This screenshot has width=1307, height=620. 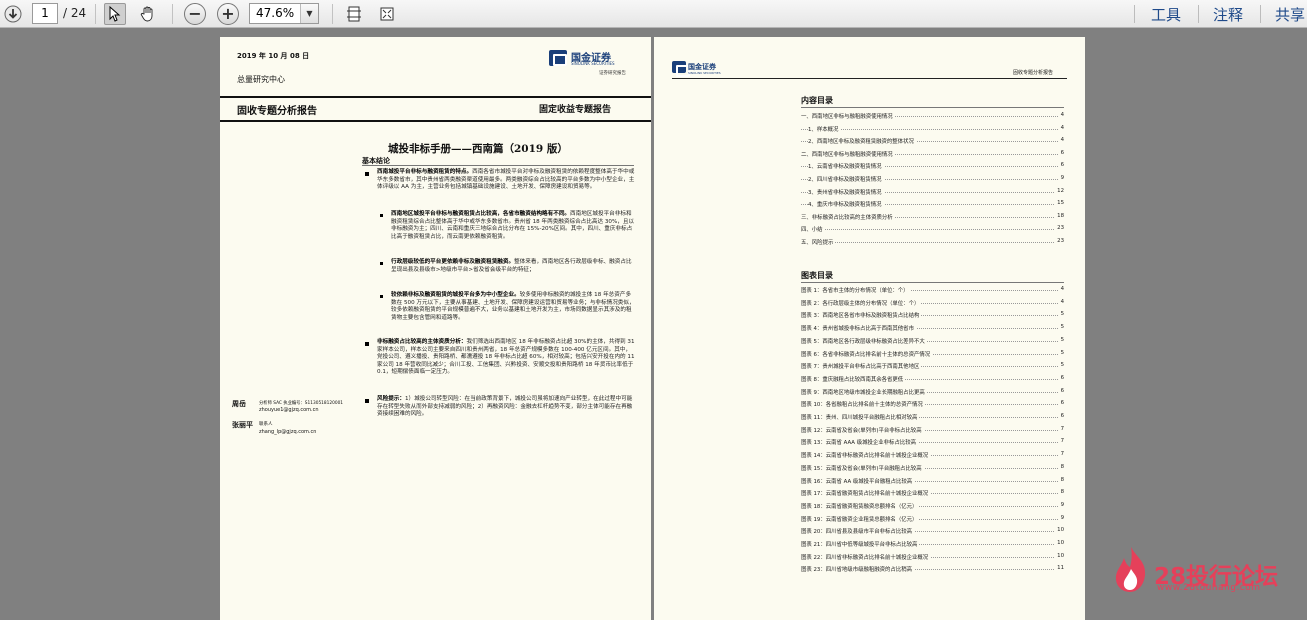 What do you see at coordinates (932, 378) in the screenshot?
I see `figure-entry: 图表 8：重庆融租占比较西南其余各省更低 6` at bounding box center [932, 378].